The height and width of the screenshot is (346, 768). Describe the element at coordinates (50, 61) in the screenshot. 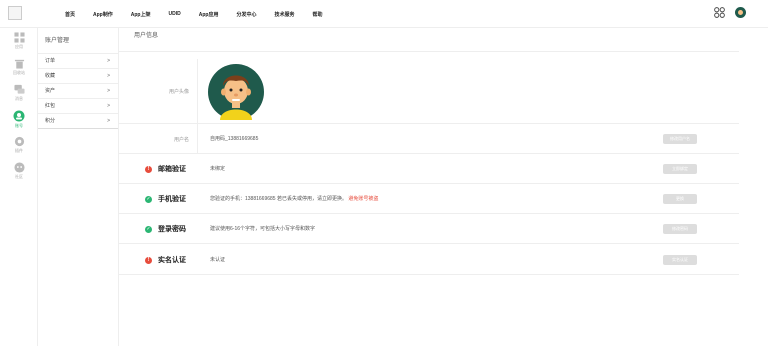

I see `menu-item-label: 订单` at that location.